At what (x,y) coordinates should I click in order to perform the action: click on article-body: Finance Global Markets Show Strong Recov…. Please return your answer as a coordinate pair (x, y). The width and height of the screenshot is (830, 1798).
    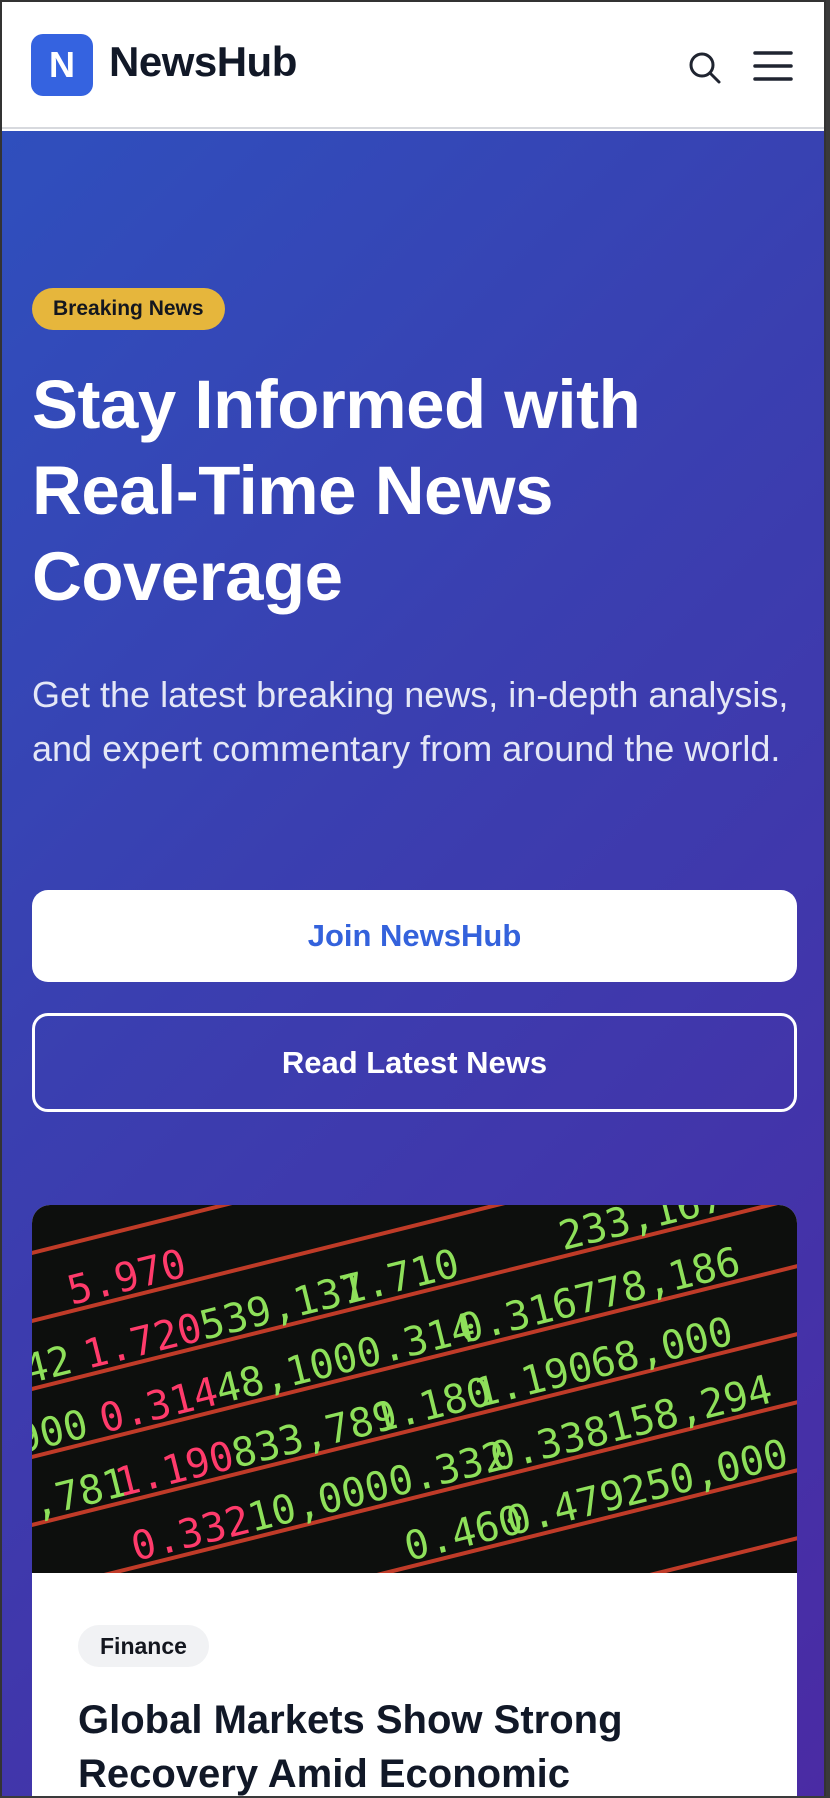
    Looking at the image, I should click on (414, 1684).